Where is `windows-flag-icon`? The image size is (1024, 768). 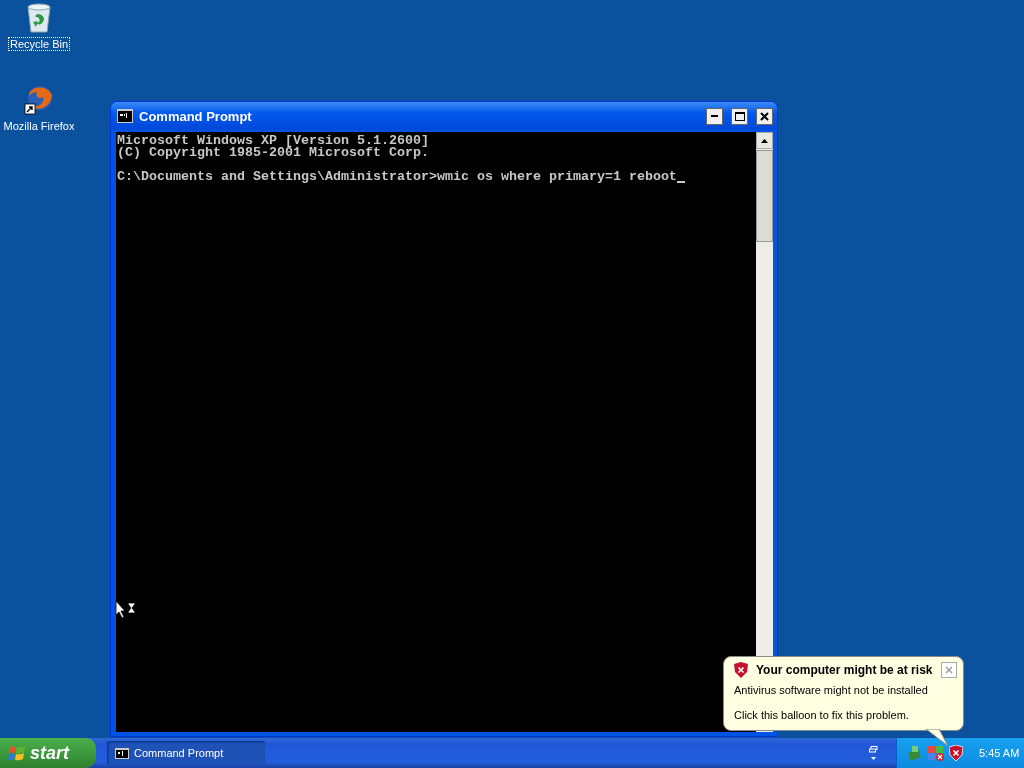 windows-flag-icon is located at coordinates (17, 753).